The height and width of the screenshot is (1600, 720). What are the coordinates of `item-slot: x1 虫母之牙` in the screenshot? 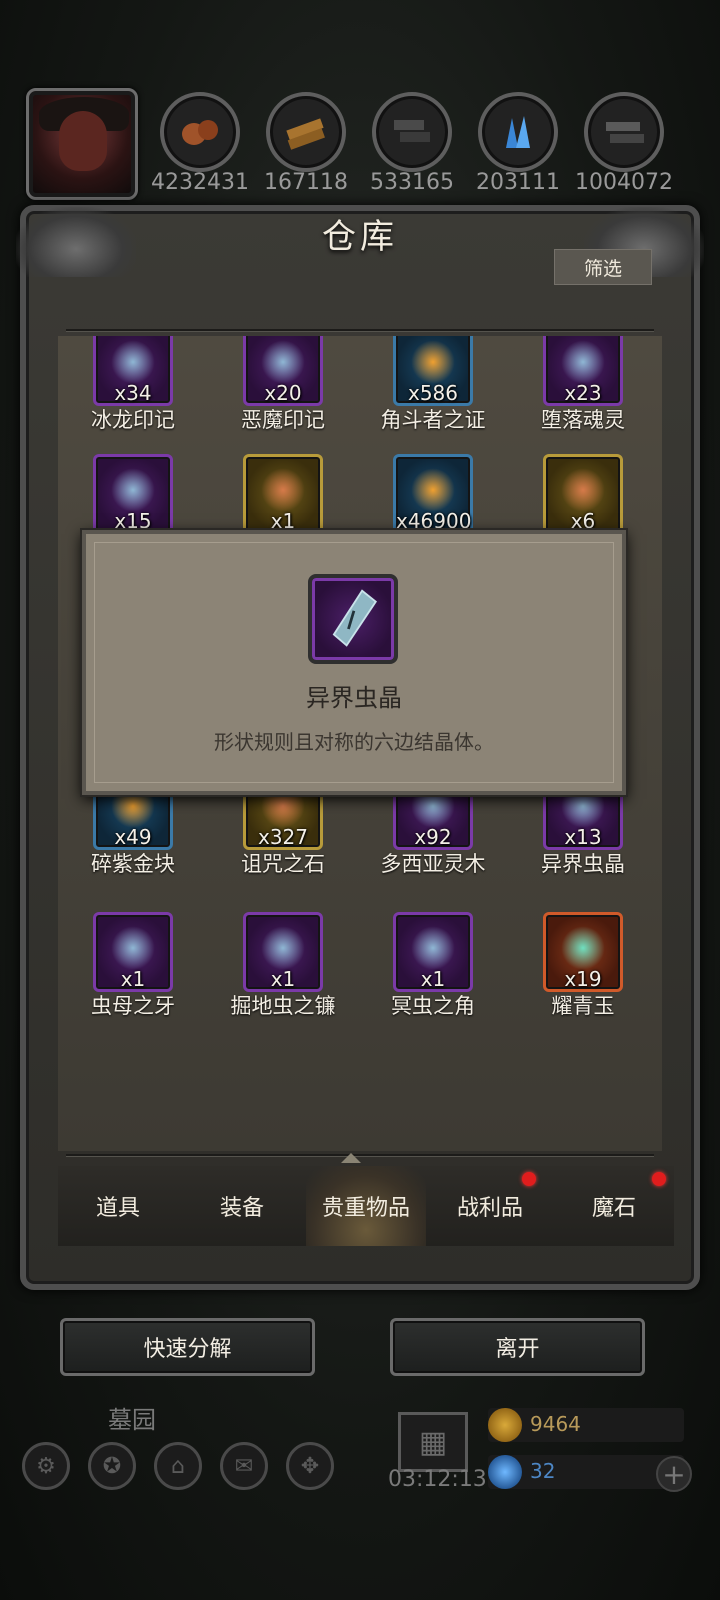 It's located at (133, 967).